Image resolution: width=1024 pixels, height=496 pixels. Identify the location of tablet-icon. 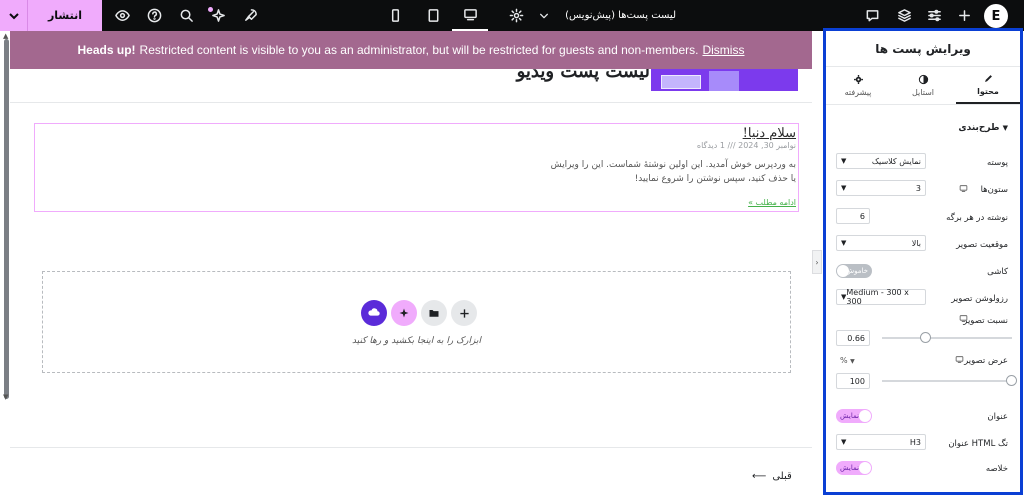
(433, 15).